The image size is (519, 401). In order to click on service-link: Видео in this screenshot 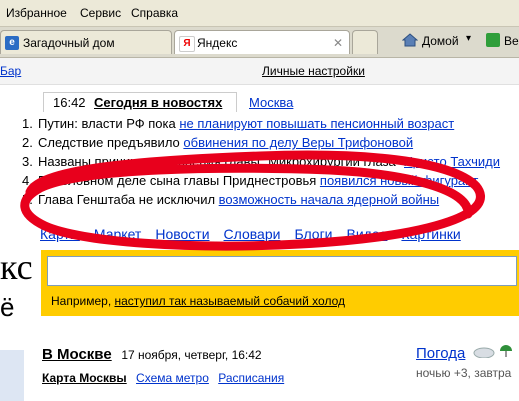, I will do `click(367, 234)`.